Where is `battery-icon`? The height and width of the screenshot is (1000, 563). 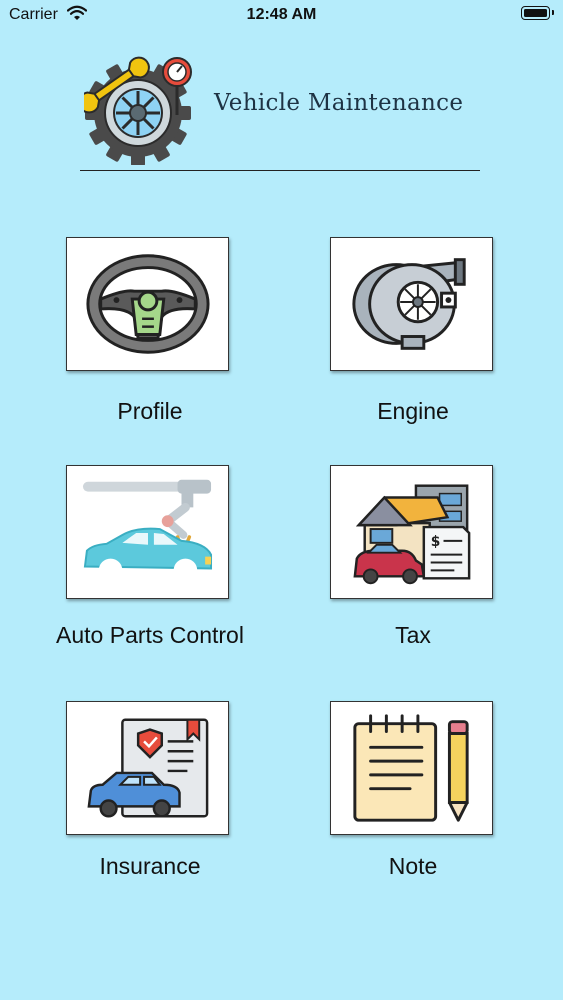 battery-icon is located at coordinates (537, 13).